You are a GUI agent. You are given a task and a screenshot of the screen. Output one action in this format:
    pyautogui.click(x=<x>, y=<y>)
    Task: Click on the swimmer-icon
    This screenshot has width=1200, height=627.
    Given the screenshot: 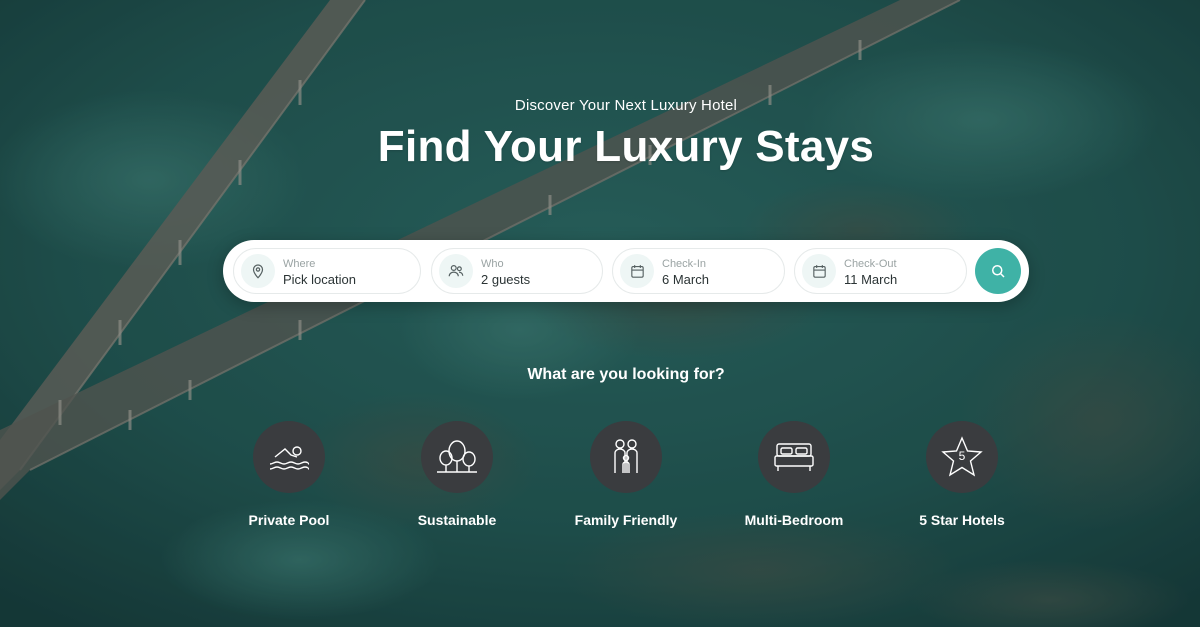 What is the action you would take?
    pyautogui.click(x=289, y=457)
    